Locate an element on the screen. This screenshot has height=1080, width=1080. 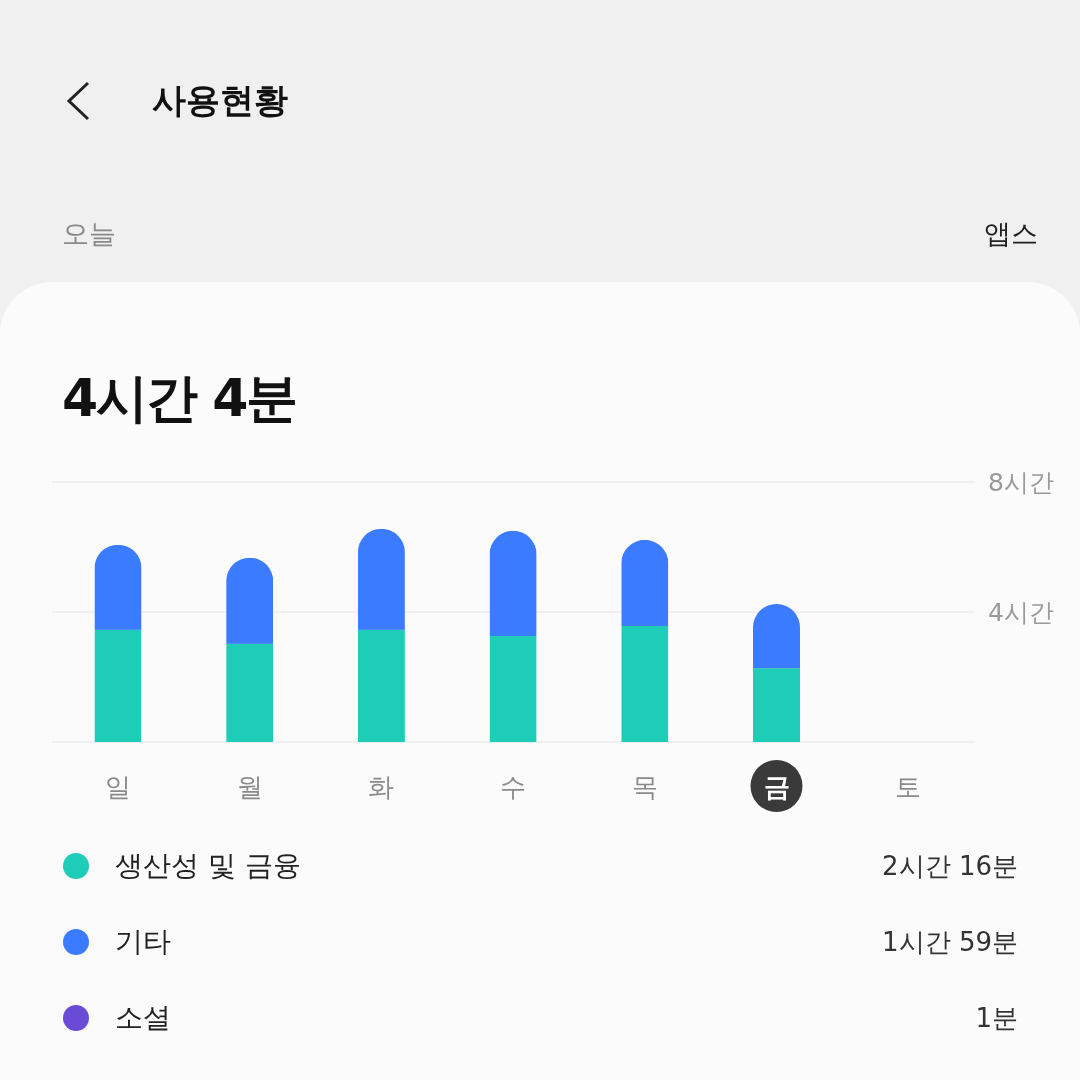
day-label: 화 is located at coordinates (381, 787).